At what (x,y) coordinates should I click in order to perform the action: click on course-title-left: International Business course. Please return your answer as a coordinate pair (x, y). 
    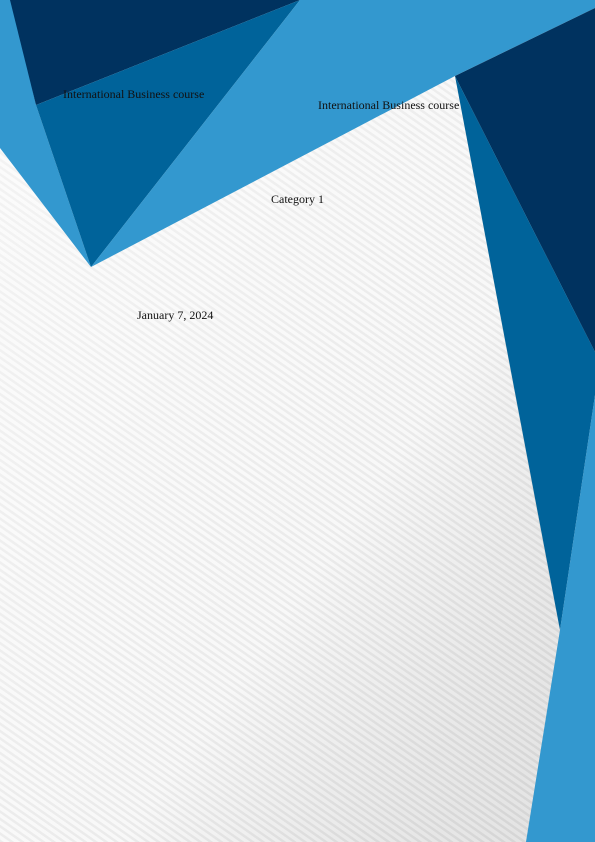
    Looking at the image, I should click on (134, 94).